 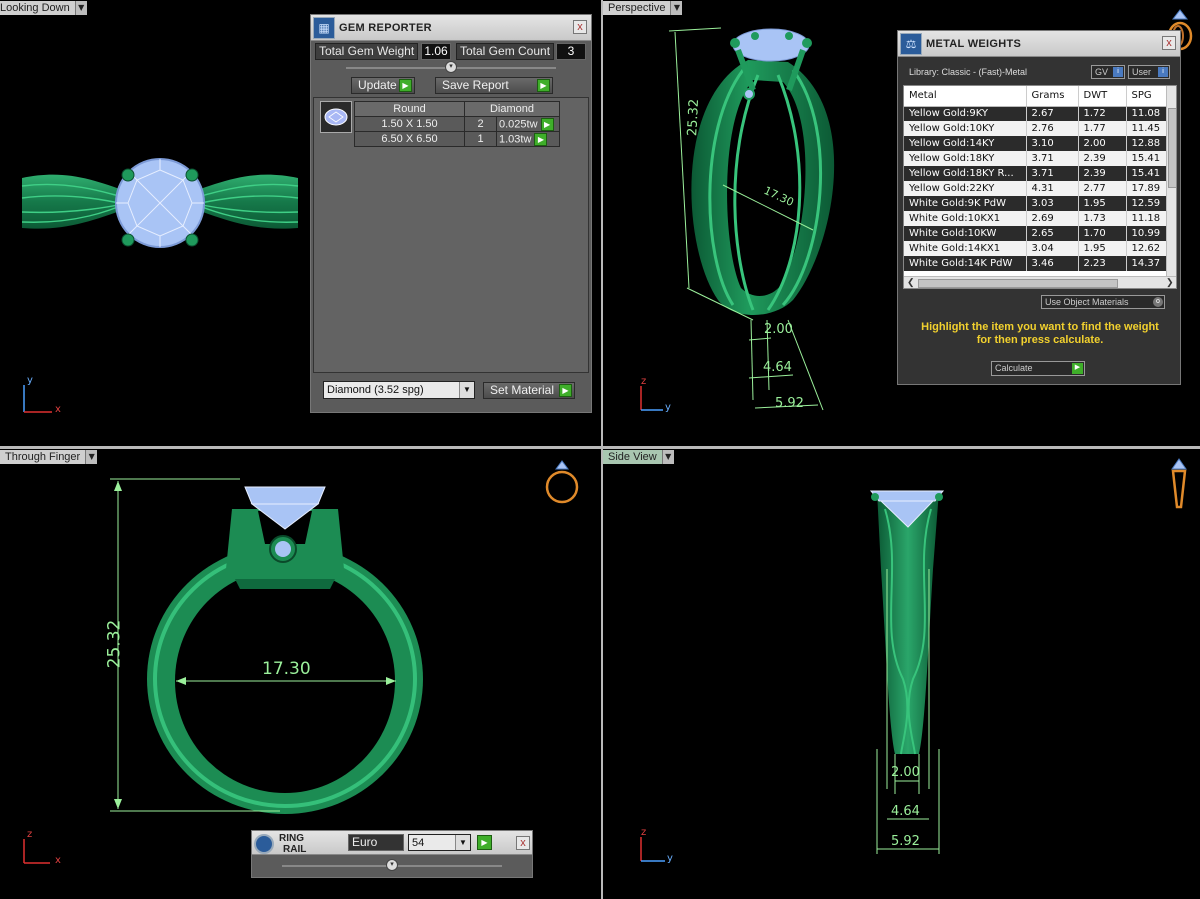 I want to click on table-row: White Gold:10KW 2.65 1.70 10.99, so click(x=1036, y=233).